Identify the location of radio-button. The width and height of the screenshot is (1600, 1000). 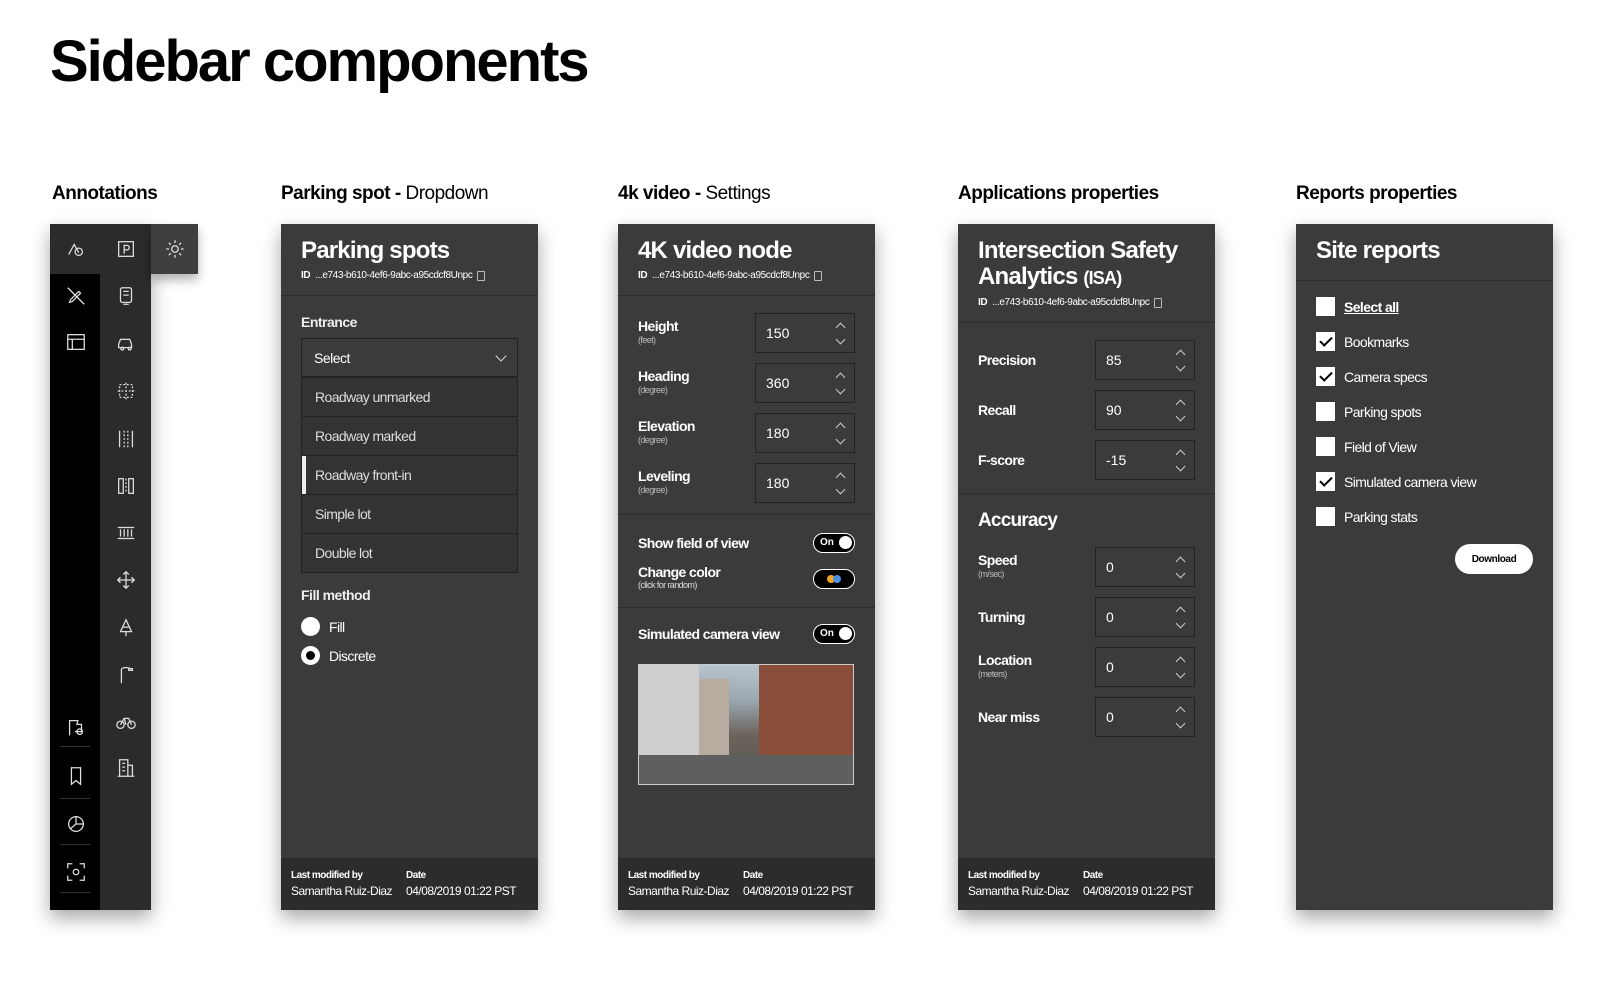
(310, 626).